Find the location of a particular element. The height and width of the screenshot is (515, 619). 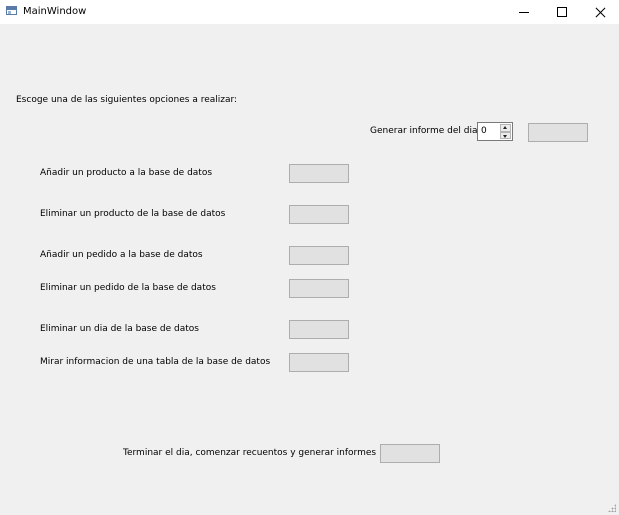

app-window-icon is located at coordinates (11, 10).